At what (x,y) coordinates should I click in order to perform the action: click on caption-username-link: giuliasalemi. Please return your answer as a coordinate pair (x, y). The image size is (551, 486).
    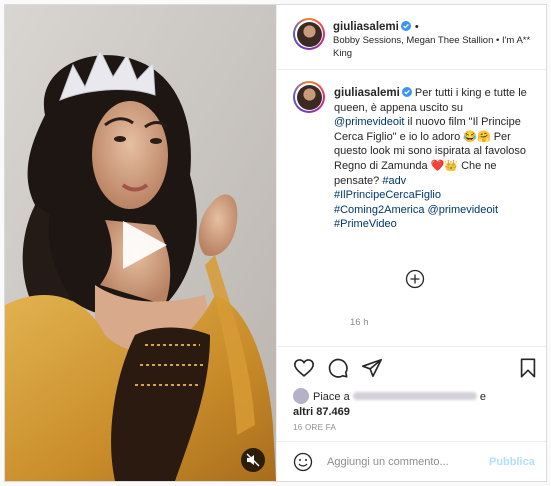
    Looking at the image, I should click on (367, 93).